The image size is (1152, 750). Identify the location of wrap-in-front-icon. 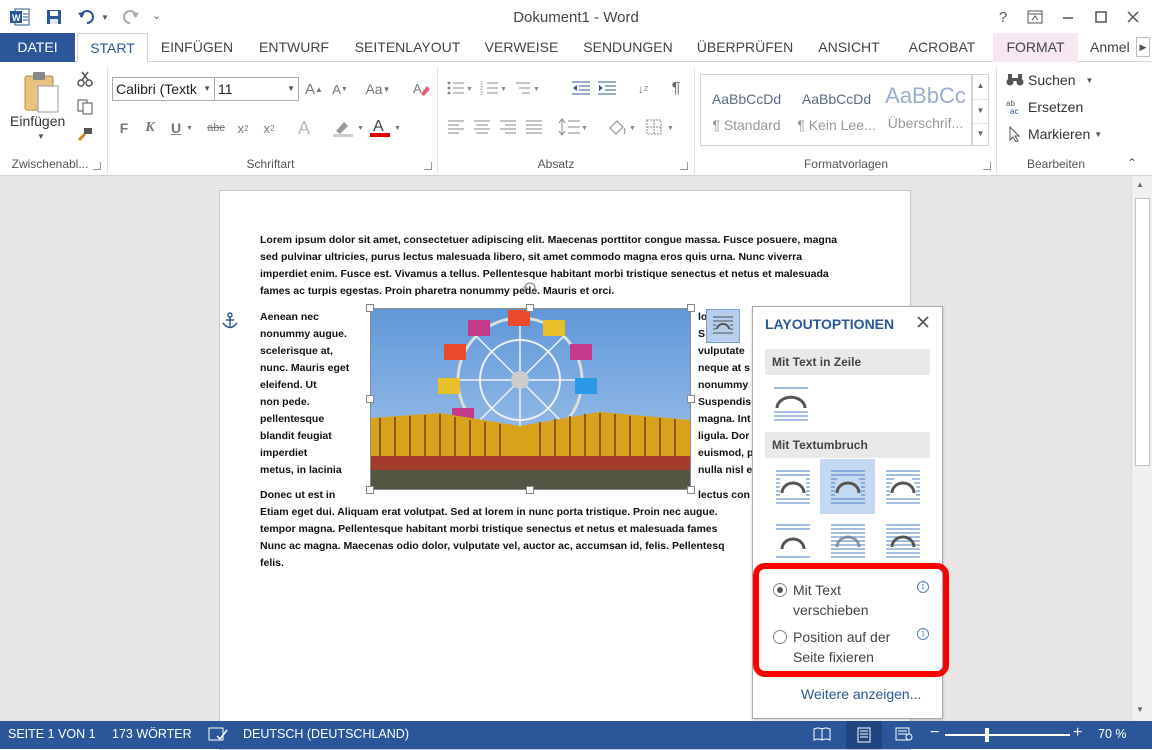
(902, 540).